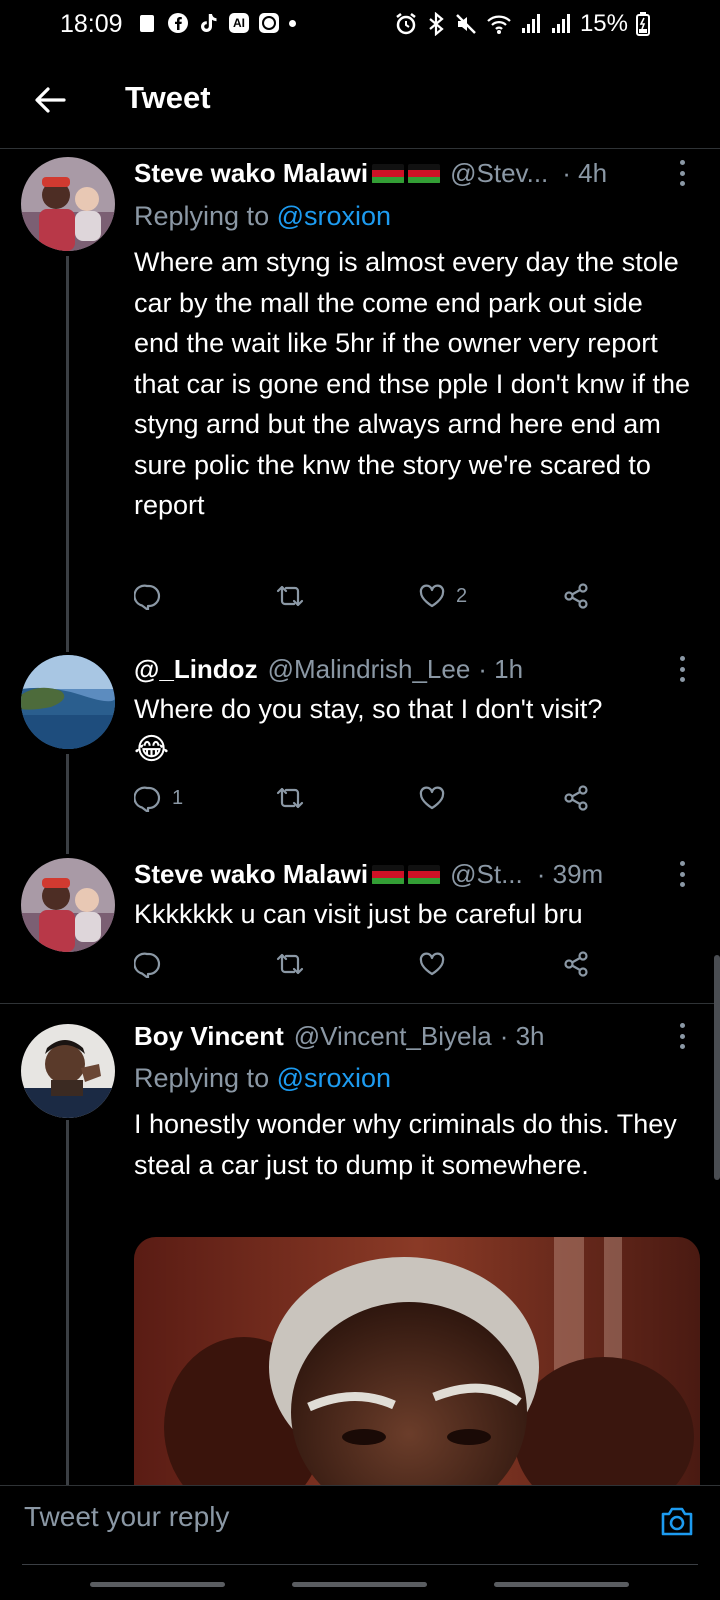 The height and width of the screenshot is (1600, 720). I want to click on tweet-actions, so click(374, 968).